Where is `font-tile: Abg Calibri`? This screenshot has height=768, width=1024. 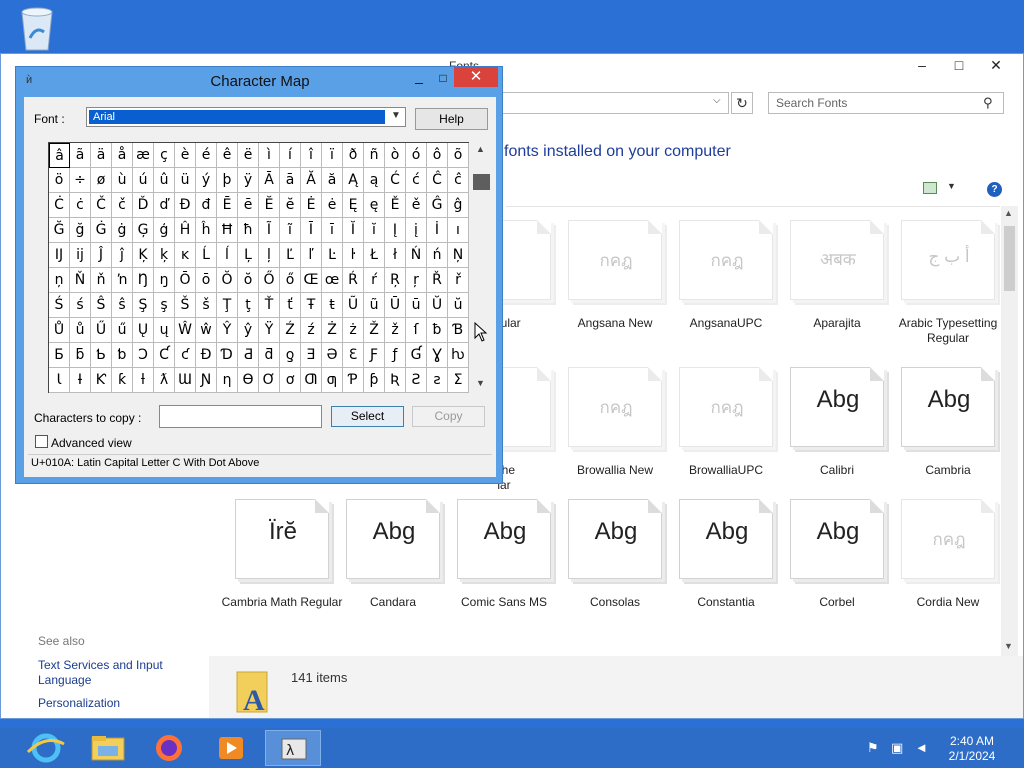 font-tile: Abg Calibri is located at coordinates (837, 437).